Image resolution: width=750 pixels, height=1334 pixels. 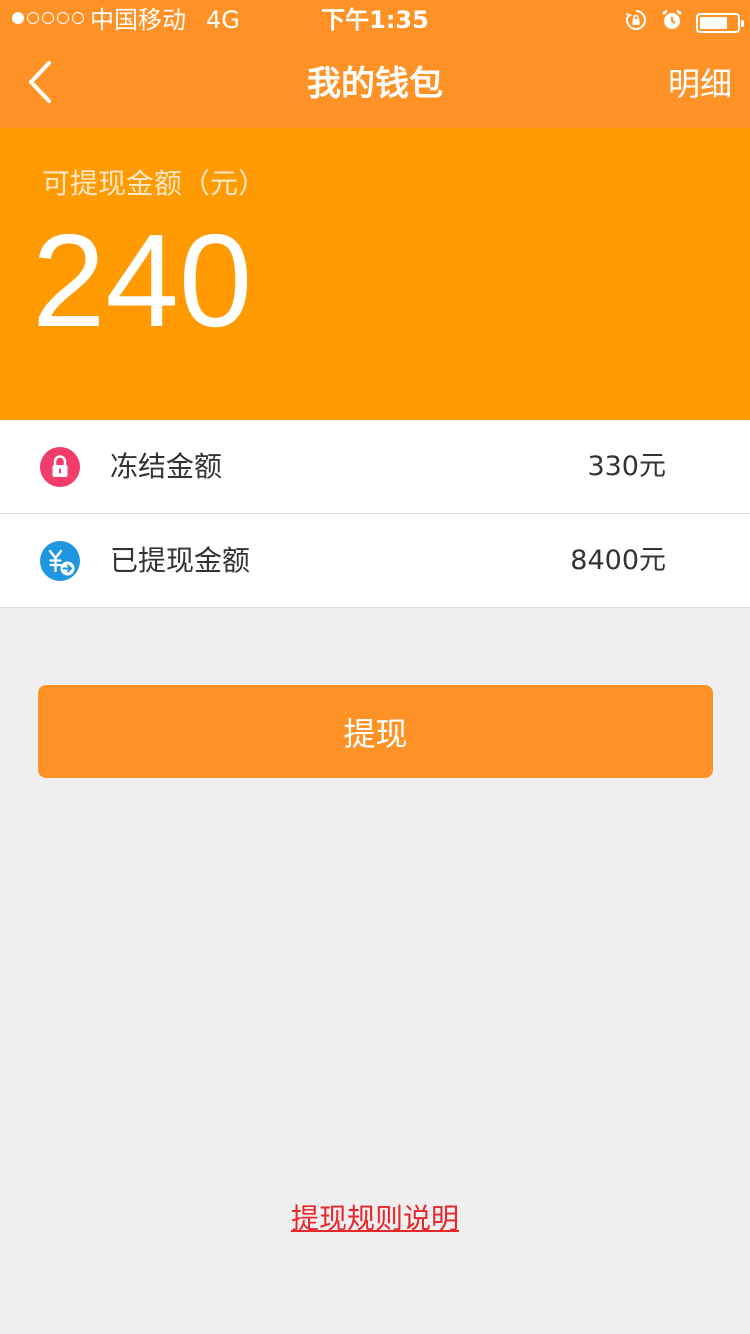 What do you see at coordinates (60, 561) in the screenshot?
I see `yen-transfer-icon` at bounding box center [60, 561].